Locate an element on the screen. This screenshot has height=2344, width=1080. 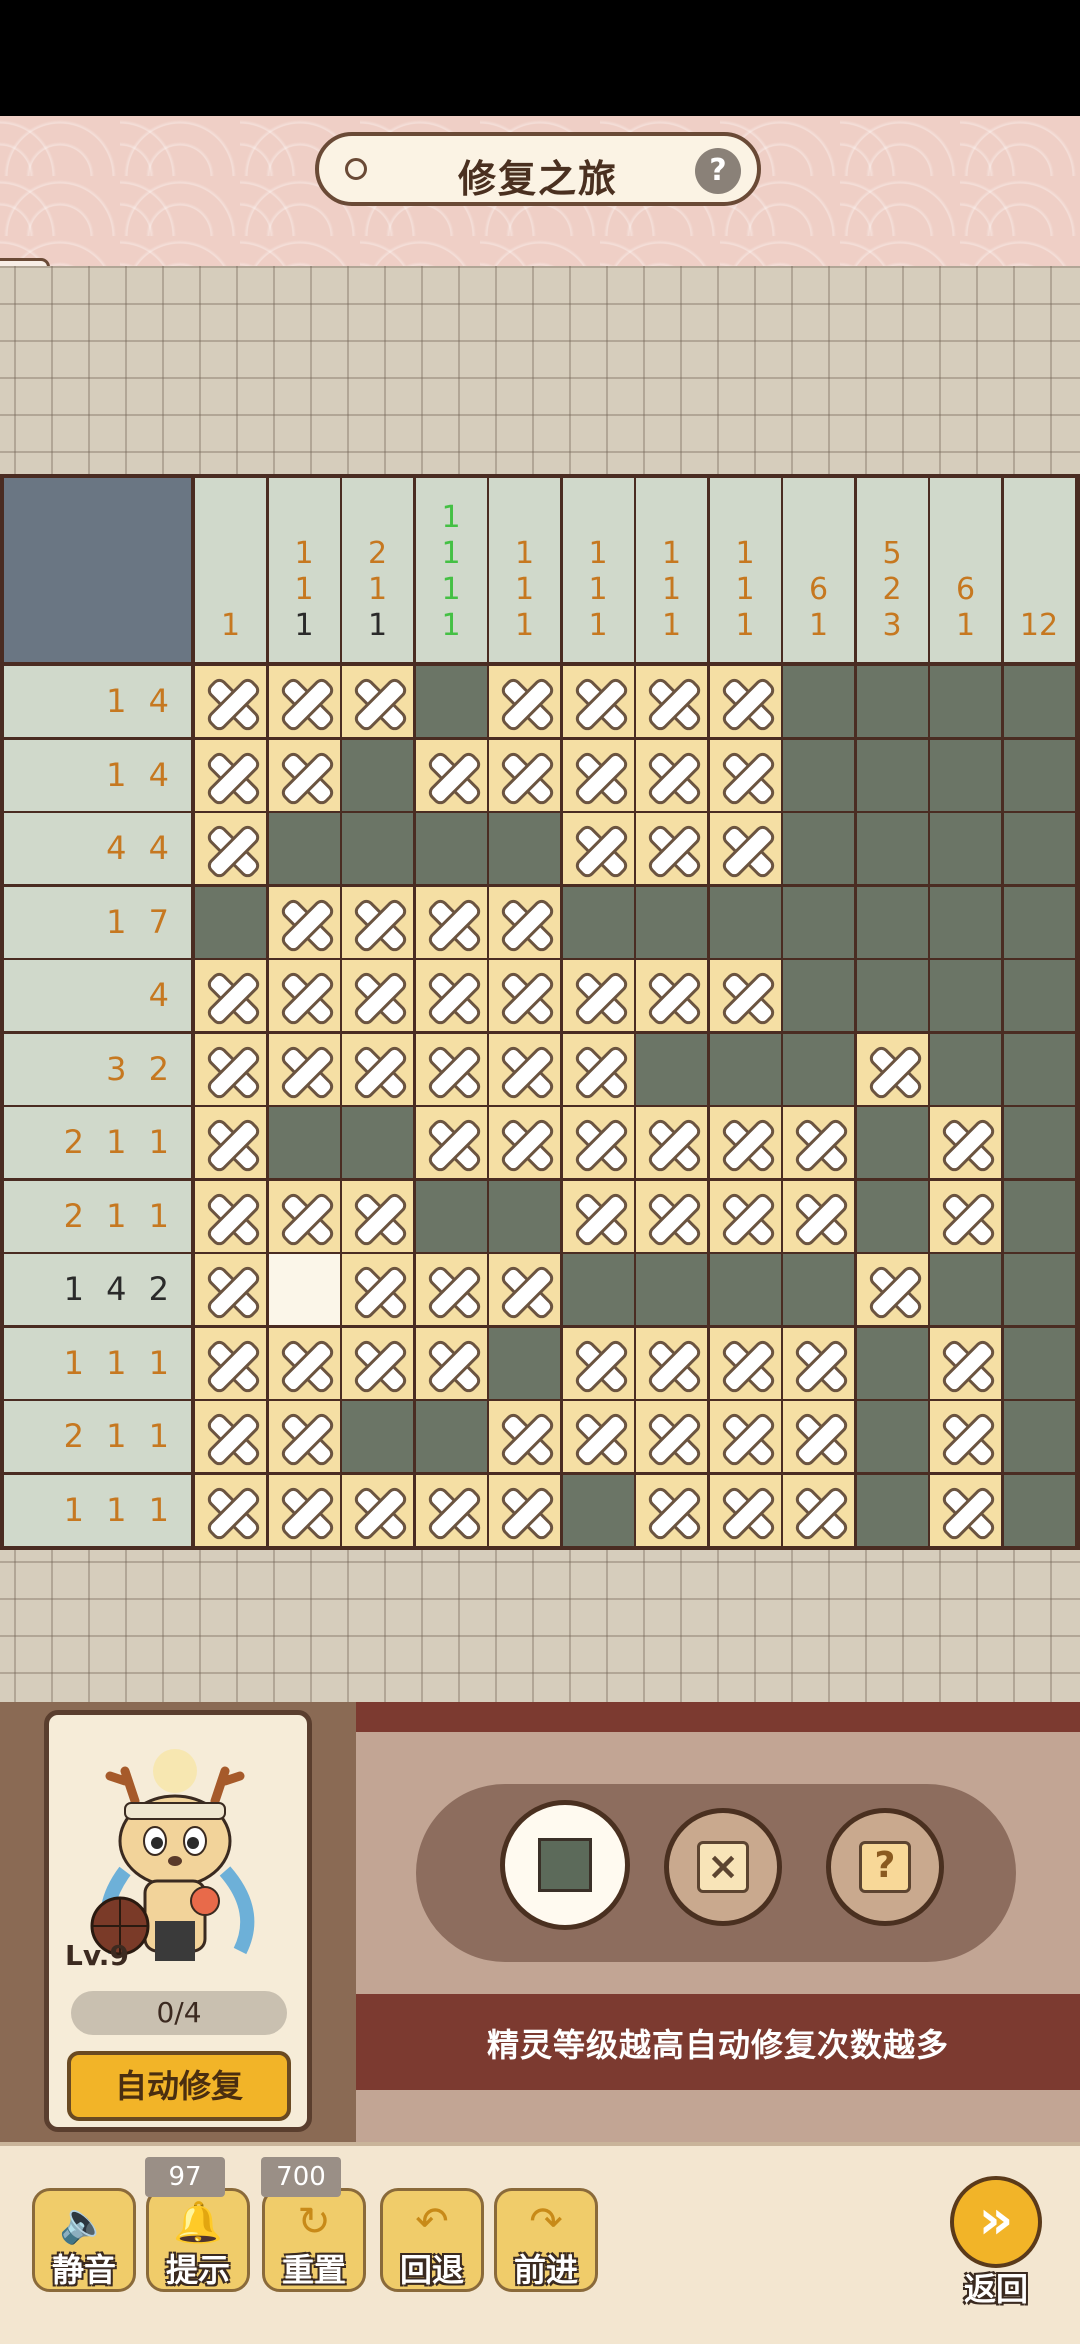
hint-button: 🔔 提示 97 is located at coordinates (197, 2224).